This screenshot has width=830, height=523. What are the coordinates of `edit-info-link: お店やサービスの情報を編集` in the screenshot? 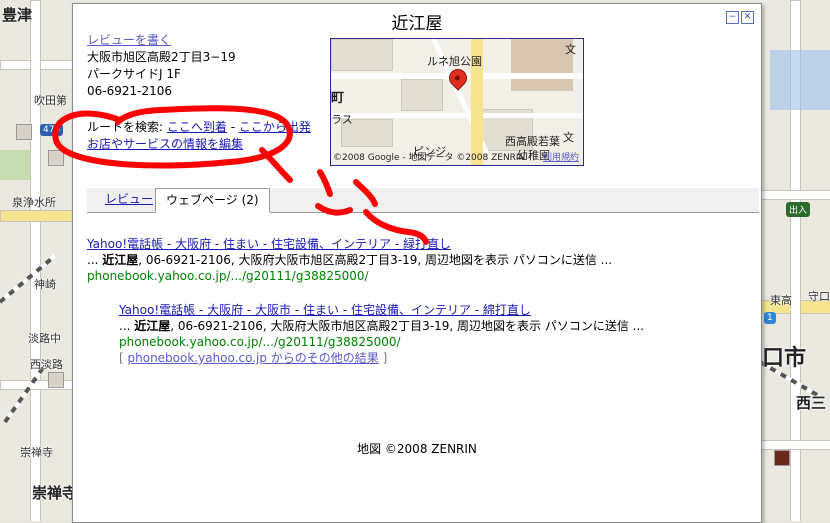 It's located at (165, 144).